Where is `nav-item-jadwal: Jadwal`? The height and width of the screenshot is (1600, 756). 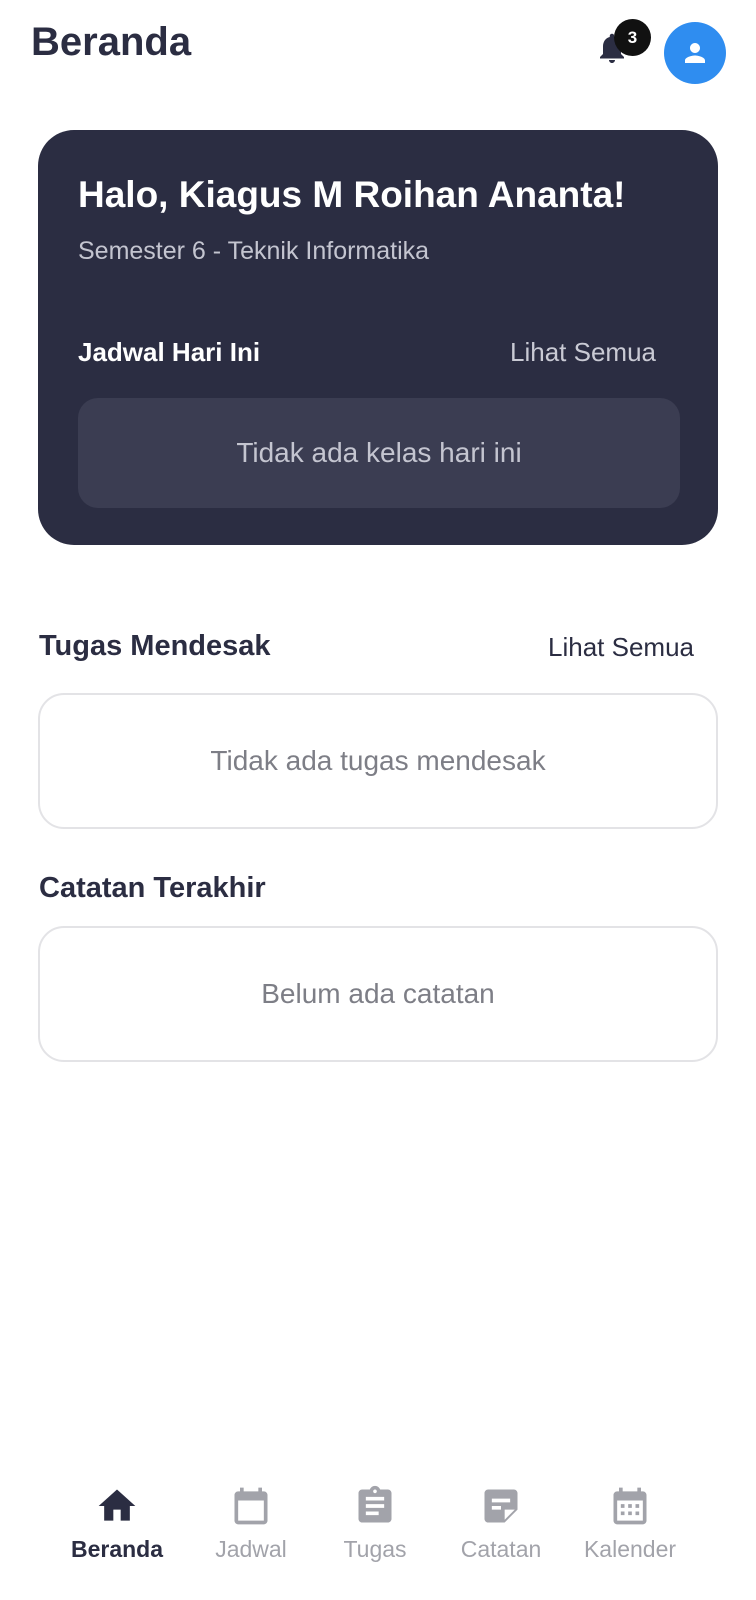 nav-item-jadwal: Jadwal is located at coordinates (251, 1525).